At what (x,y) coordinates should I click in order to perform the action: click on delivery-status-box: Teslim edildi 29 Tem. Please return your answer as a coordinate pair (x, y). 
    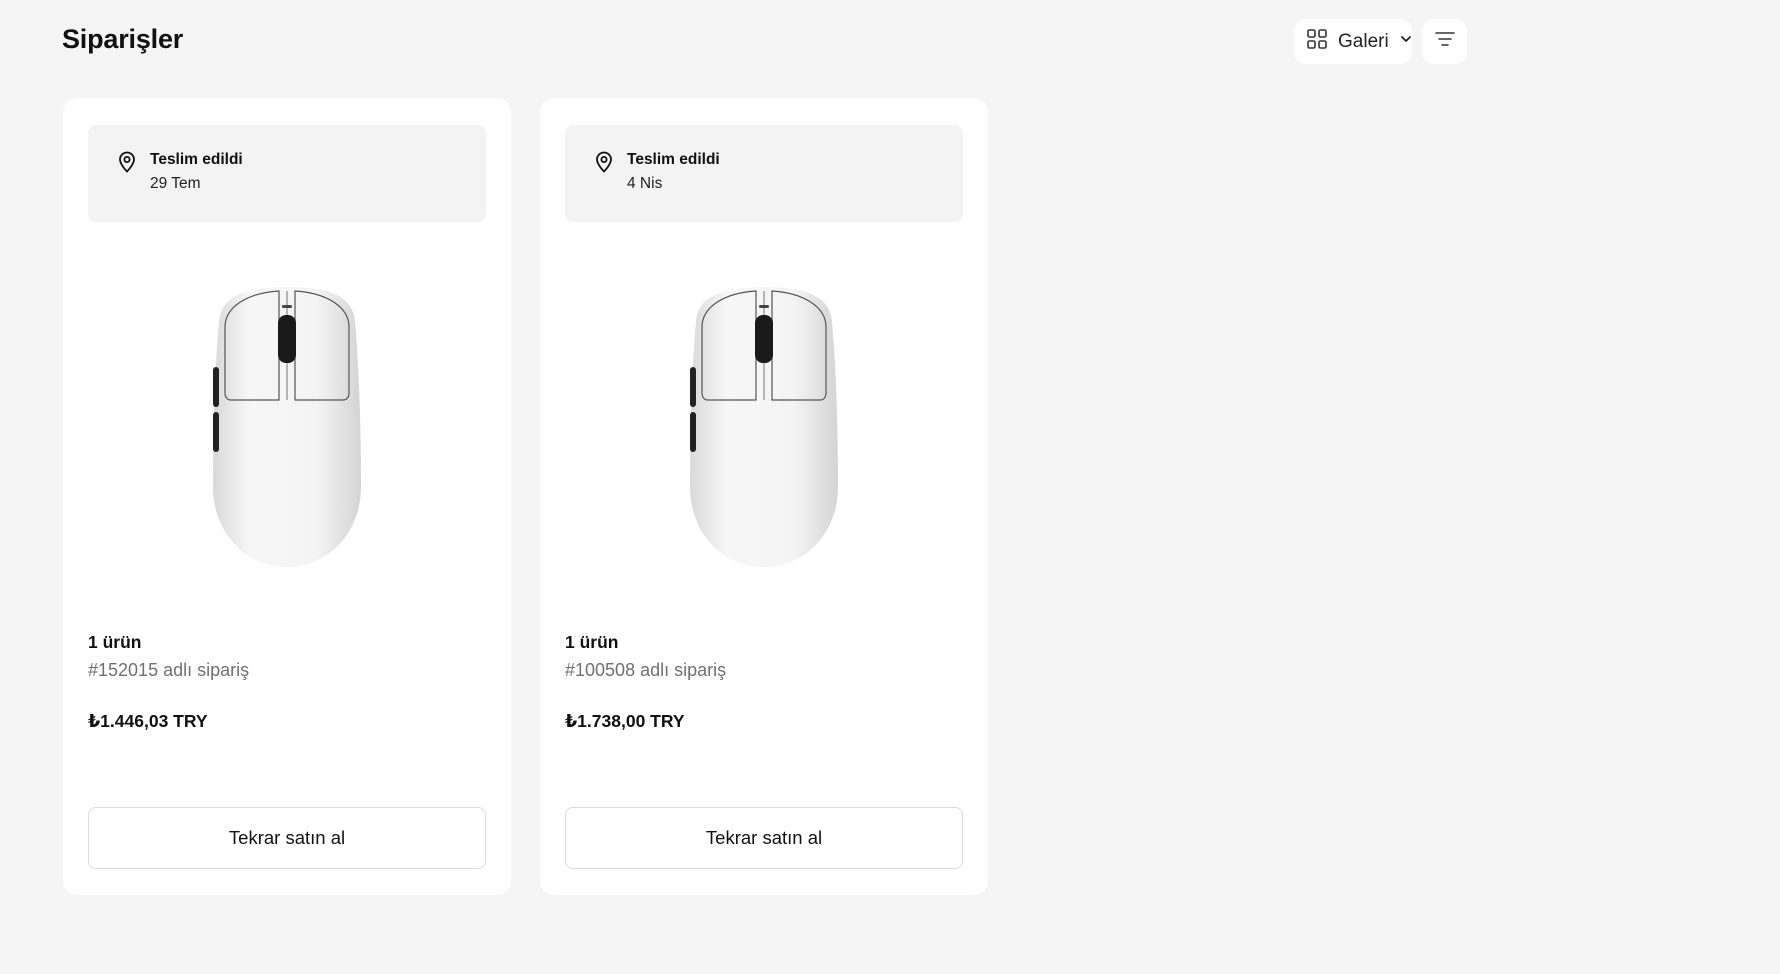
    Looking at the image, I should click on (287, 173).